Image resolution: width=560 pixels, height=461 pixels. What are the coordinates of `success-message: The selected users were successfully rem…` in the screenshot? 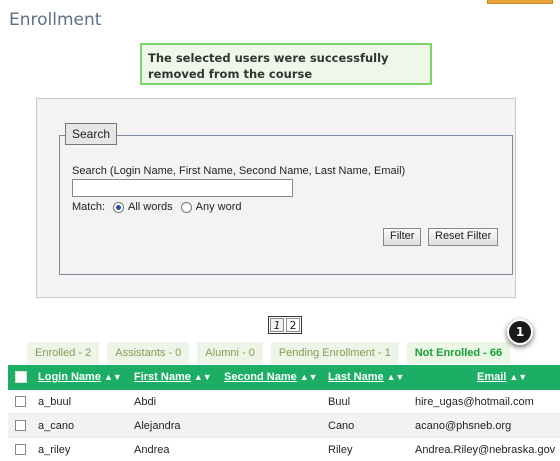 It's located at (286, 64).